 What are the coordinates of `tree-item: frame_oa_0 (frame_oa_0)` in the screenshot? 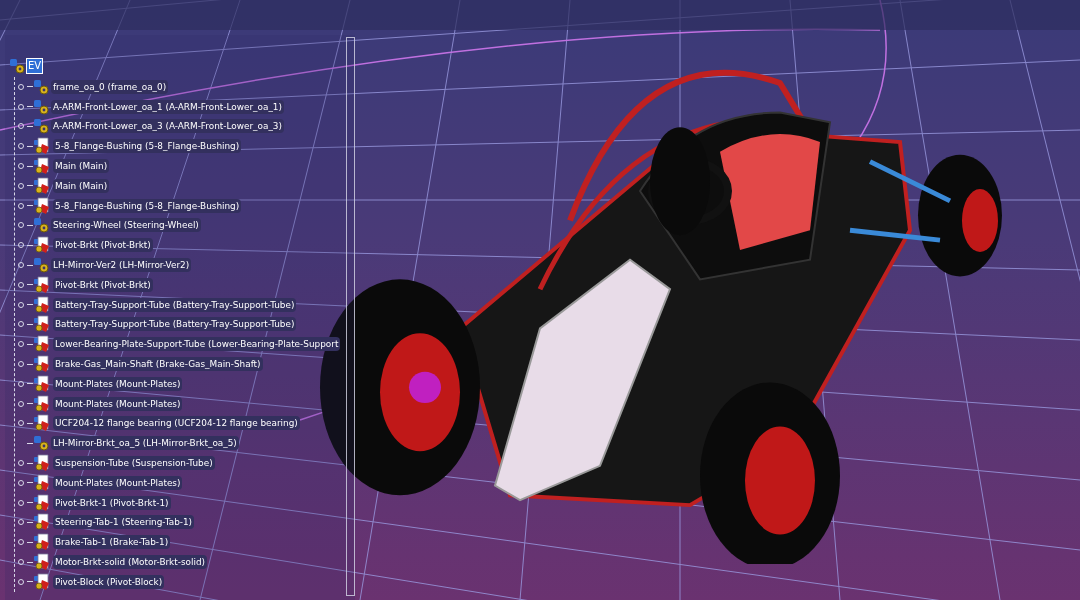 It's located at (110, 86).